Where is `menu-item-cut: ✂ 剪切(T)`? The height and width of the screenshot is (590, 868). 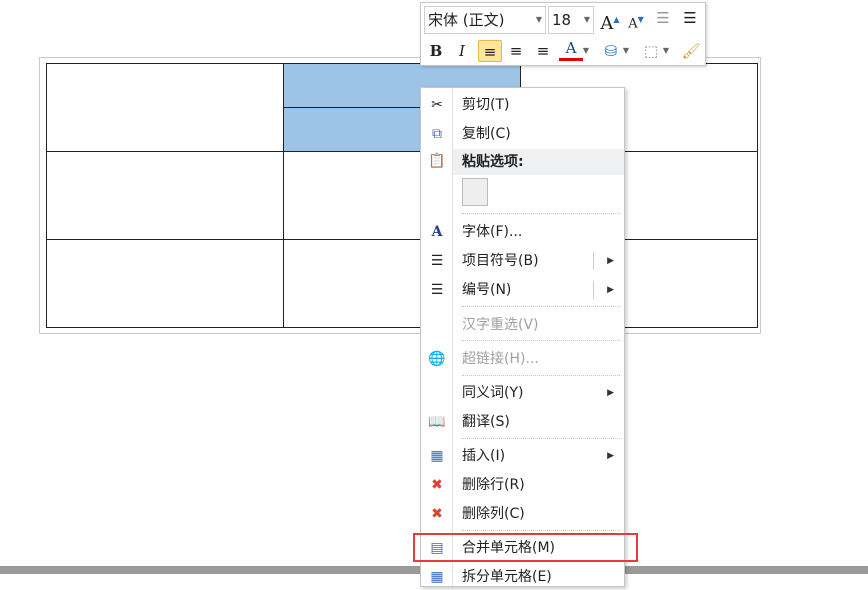 menu-item-cut: ✂ 剪切(T) is located at coordinates (522, 105).